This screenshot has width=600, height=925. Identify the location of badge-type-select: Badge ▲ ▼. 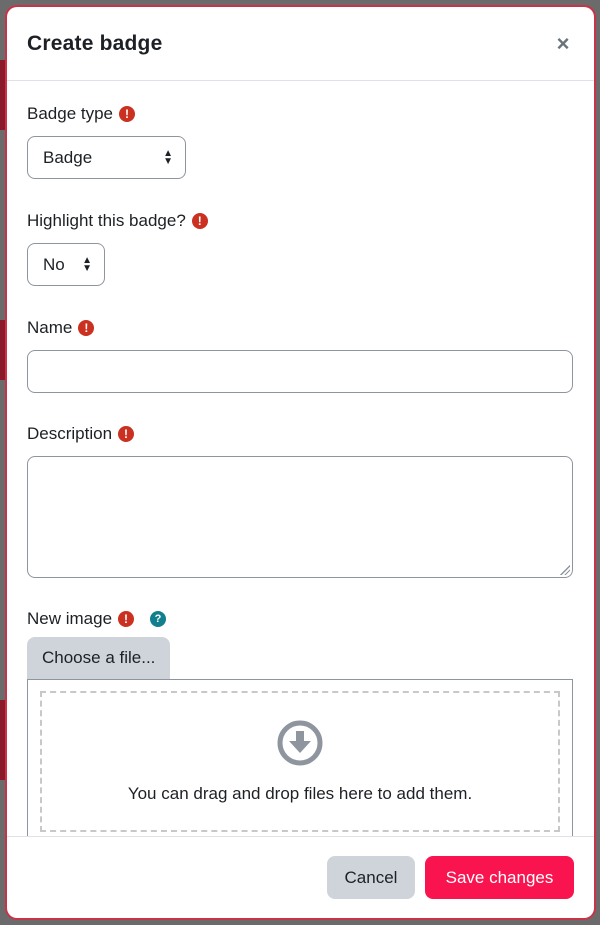
(106, 157).